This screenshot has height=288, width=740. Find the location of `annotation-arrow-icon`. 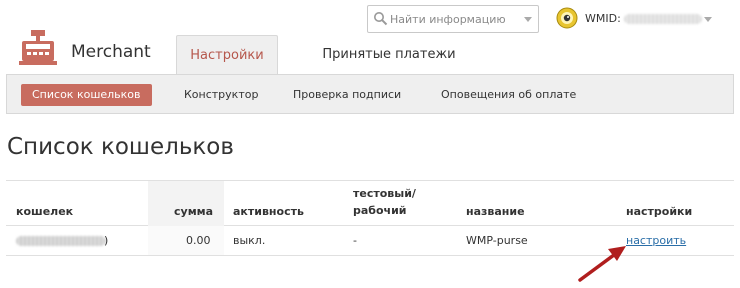

annotation-arrow-icon is located at coordinates (602, 264).